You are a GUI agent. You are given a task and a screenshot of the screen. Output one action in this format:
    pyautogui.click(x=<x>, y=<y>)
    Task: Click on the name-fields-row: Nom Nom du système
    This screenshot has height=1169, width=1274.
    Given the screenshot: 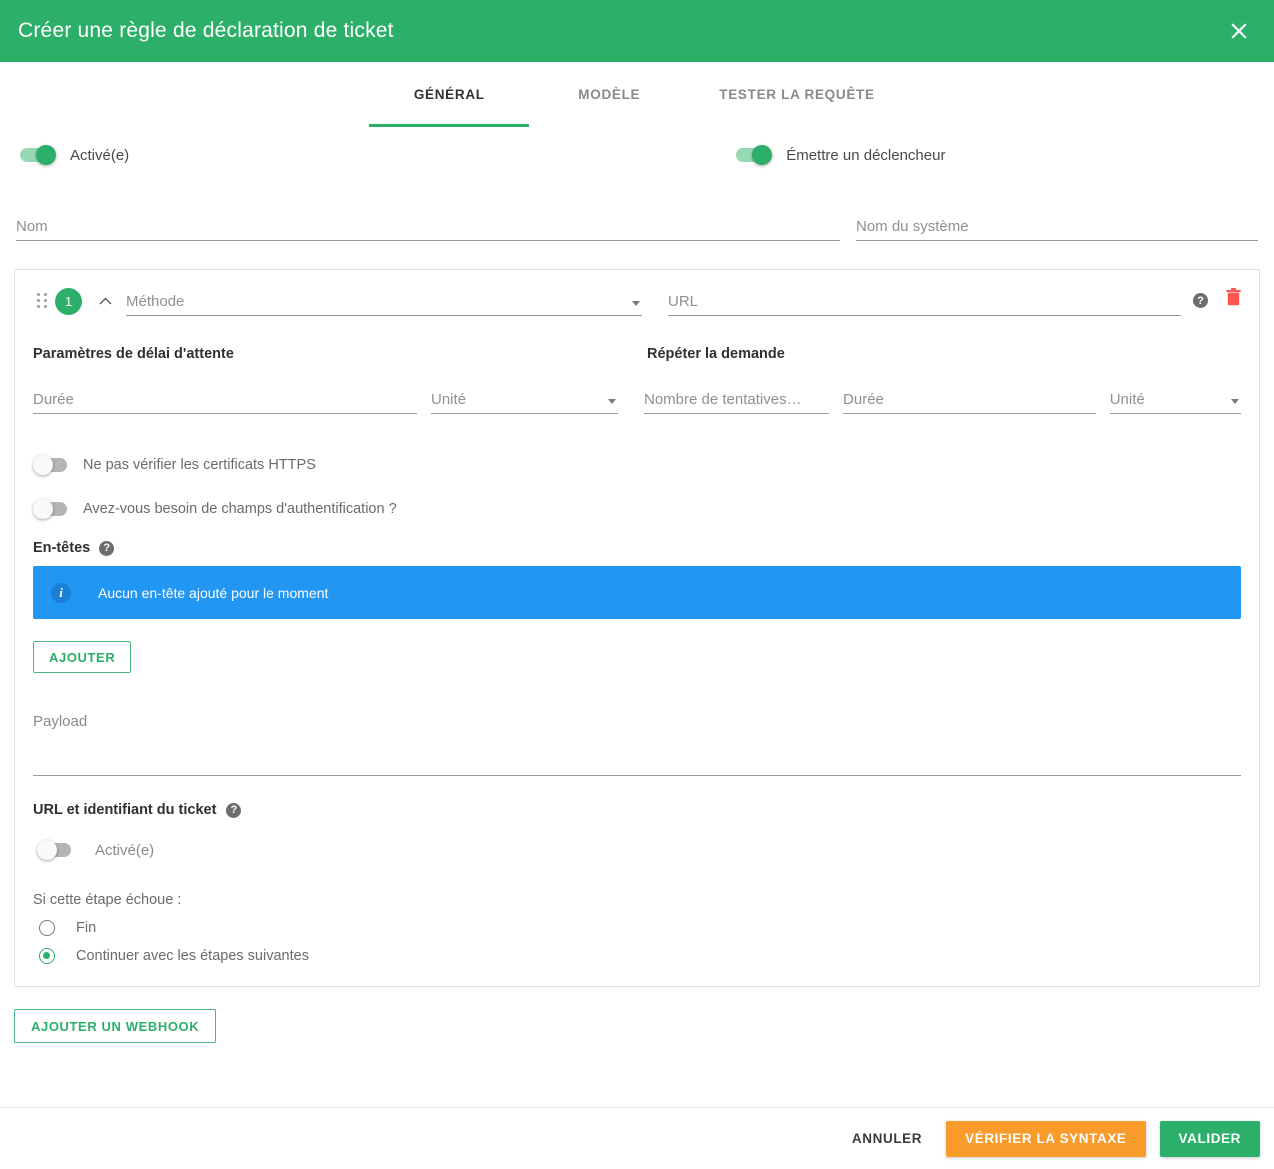 What is the action you would take?
    pyautogui.click(x=637, y=212)
    